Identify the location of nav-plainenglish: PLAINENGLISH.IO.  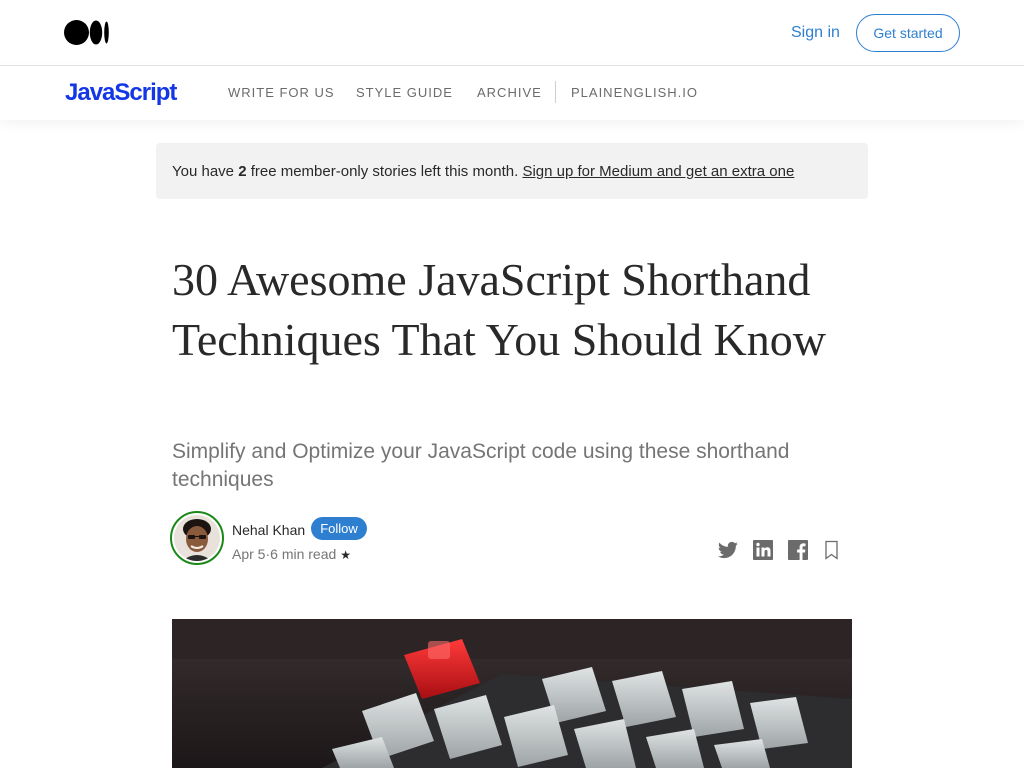
(634, 93).